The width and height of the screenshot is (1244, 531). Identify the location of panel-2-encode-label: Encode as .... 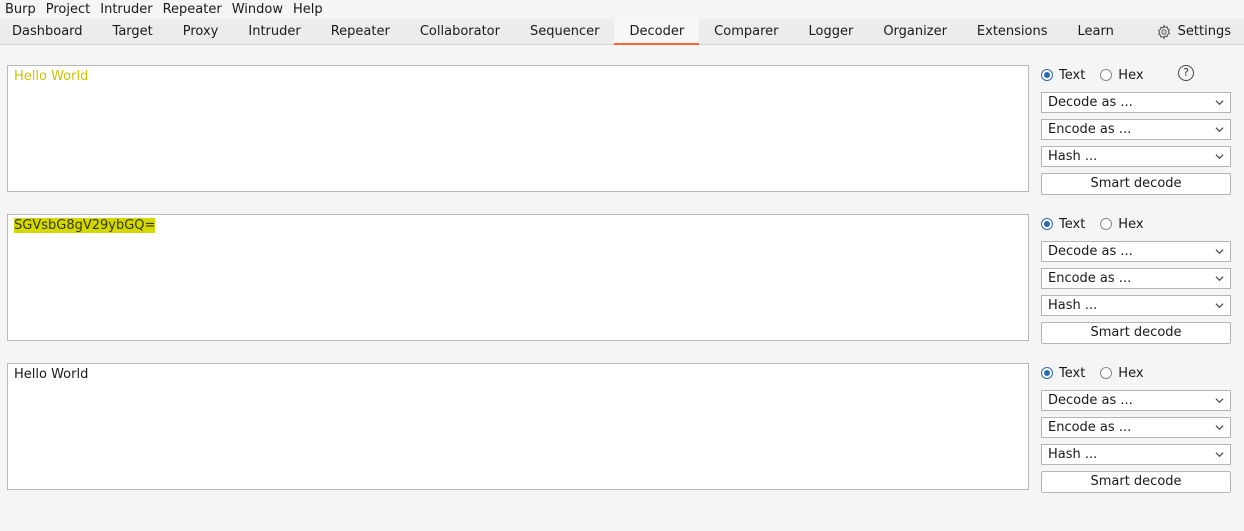
(1090, 278).